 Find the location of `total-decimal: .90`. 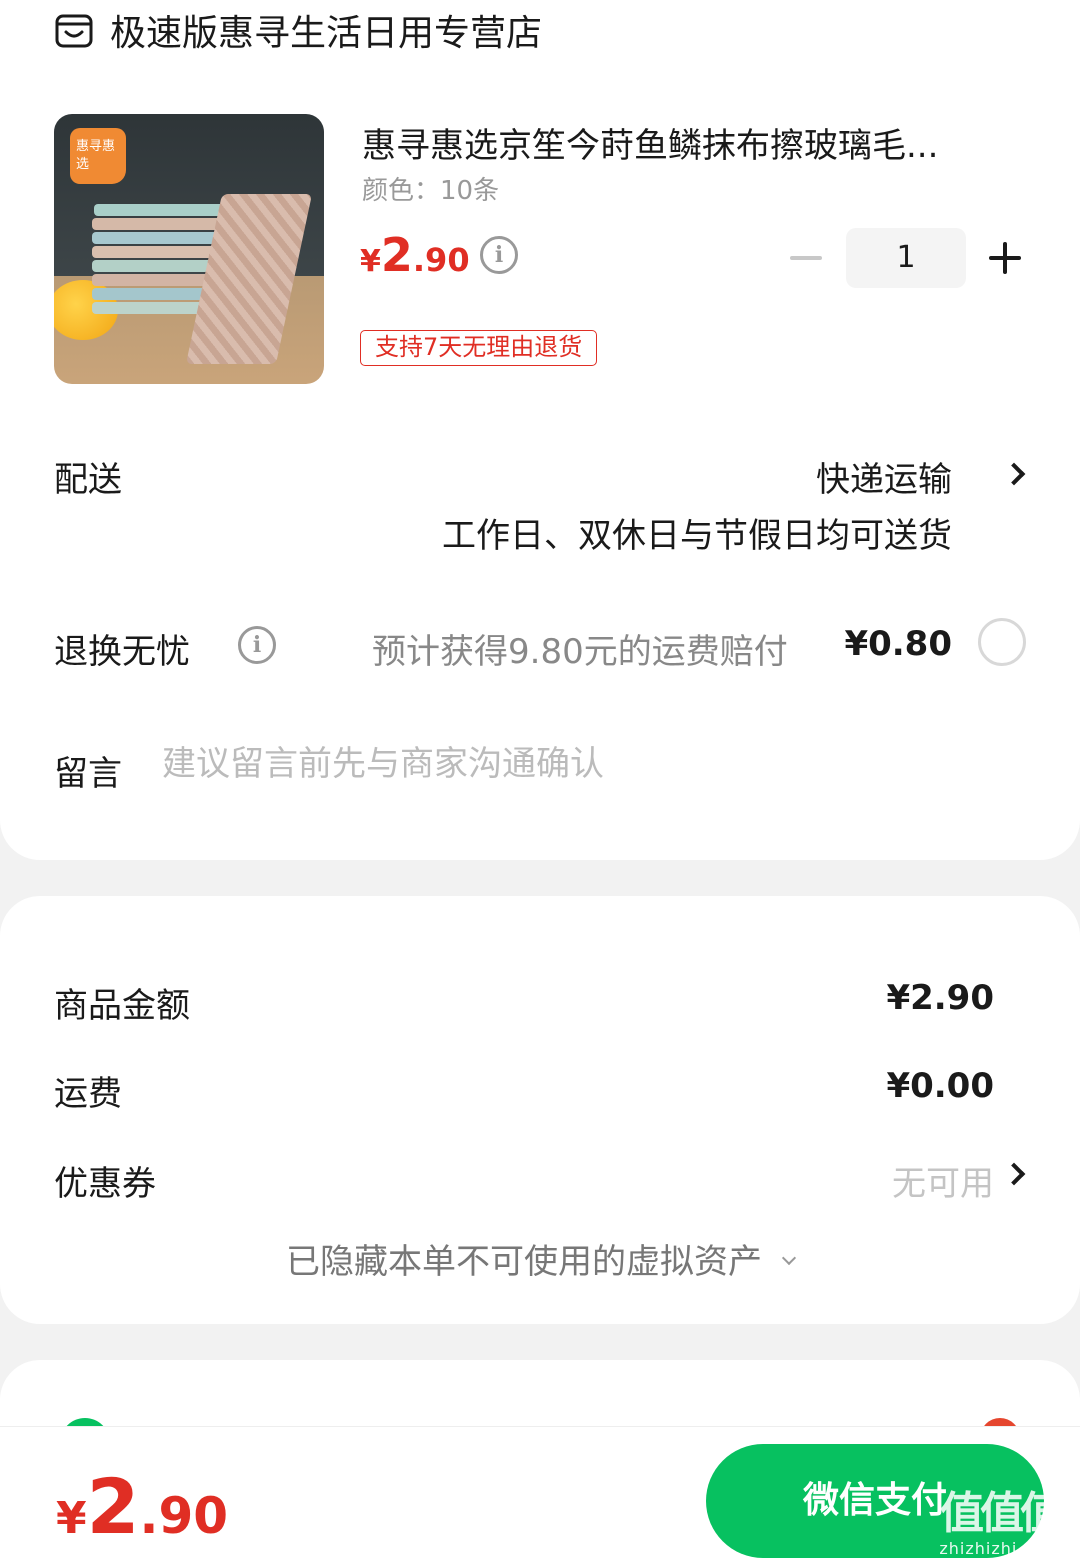

total-decimal: .90 is located at coordinates (184, 1516).